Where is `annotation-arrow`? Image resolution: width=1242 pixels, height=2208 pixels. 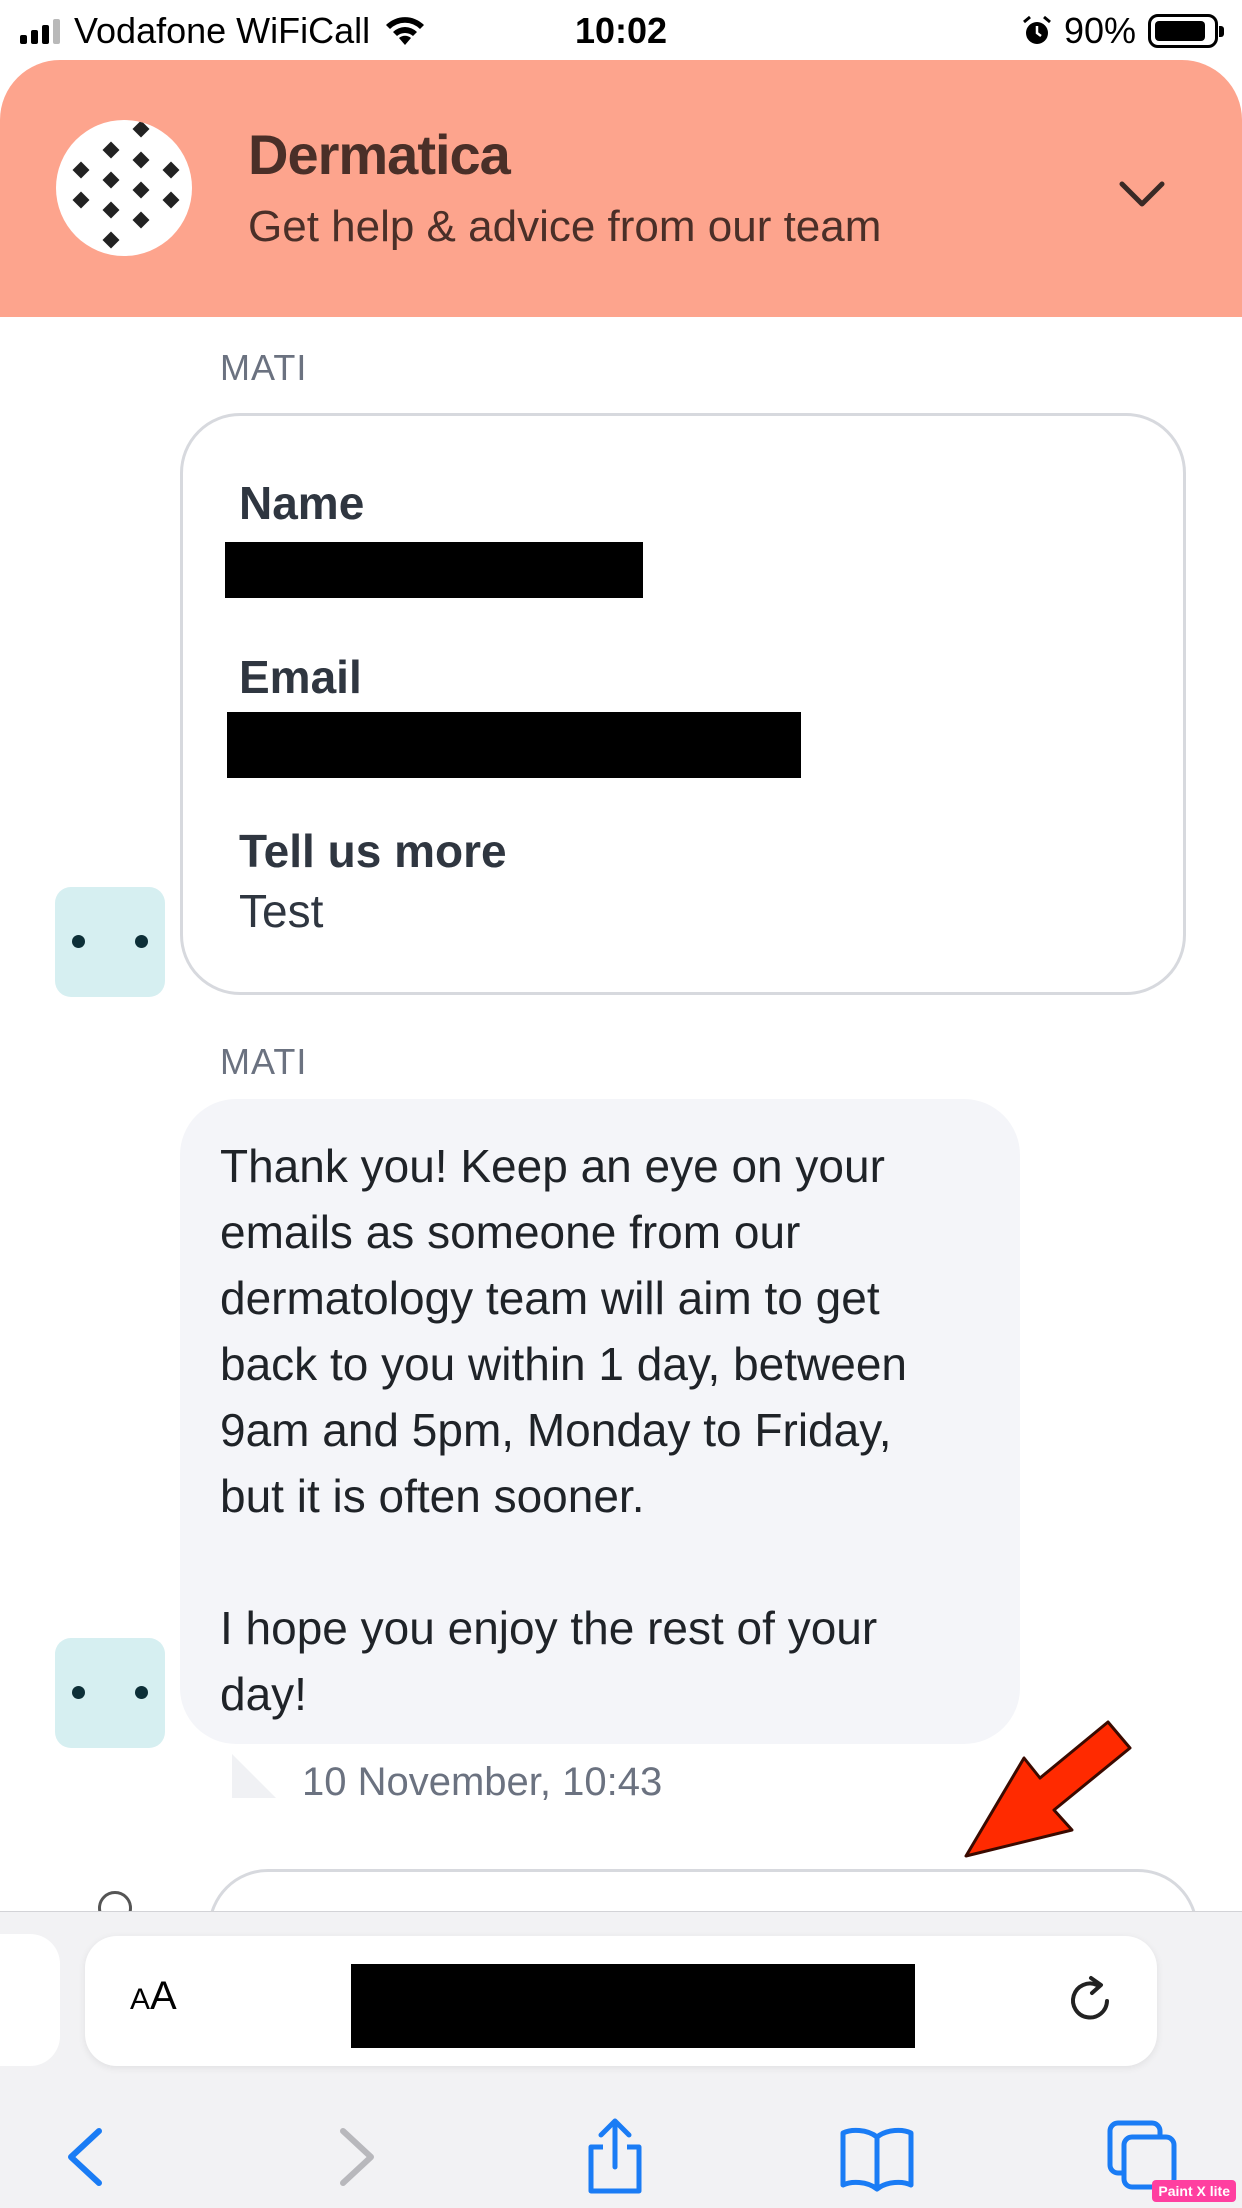 annotation-arrow is located at coordinates (1048, 1789).